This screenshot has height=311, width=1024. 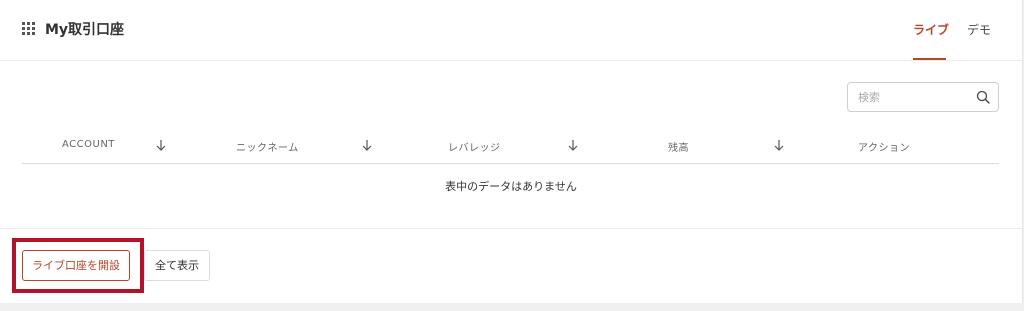 I want to click on column-header-nickname: ニックネーム, so click(x=267, y=148).